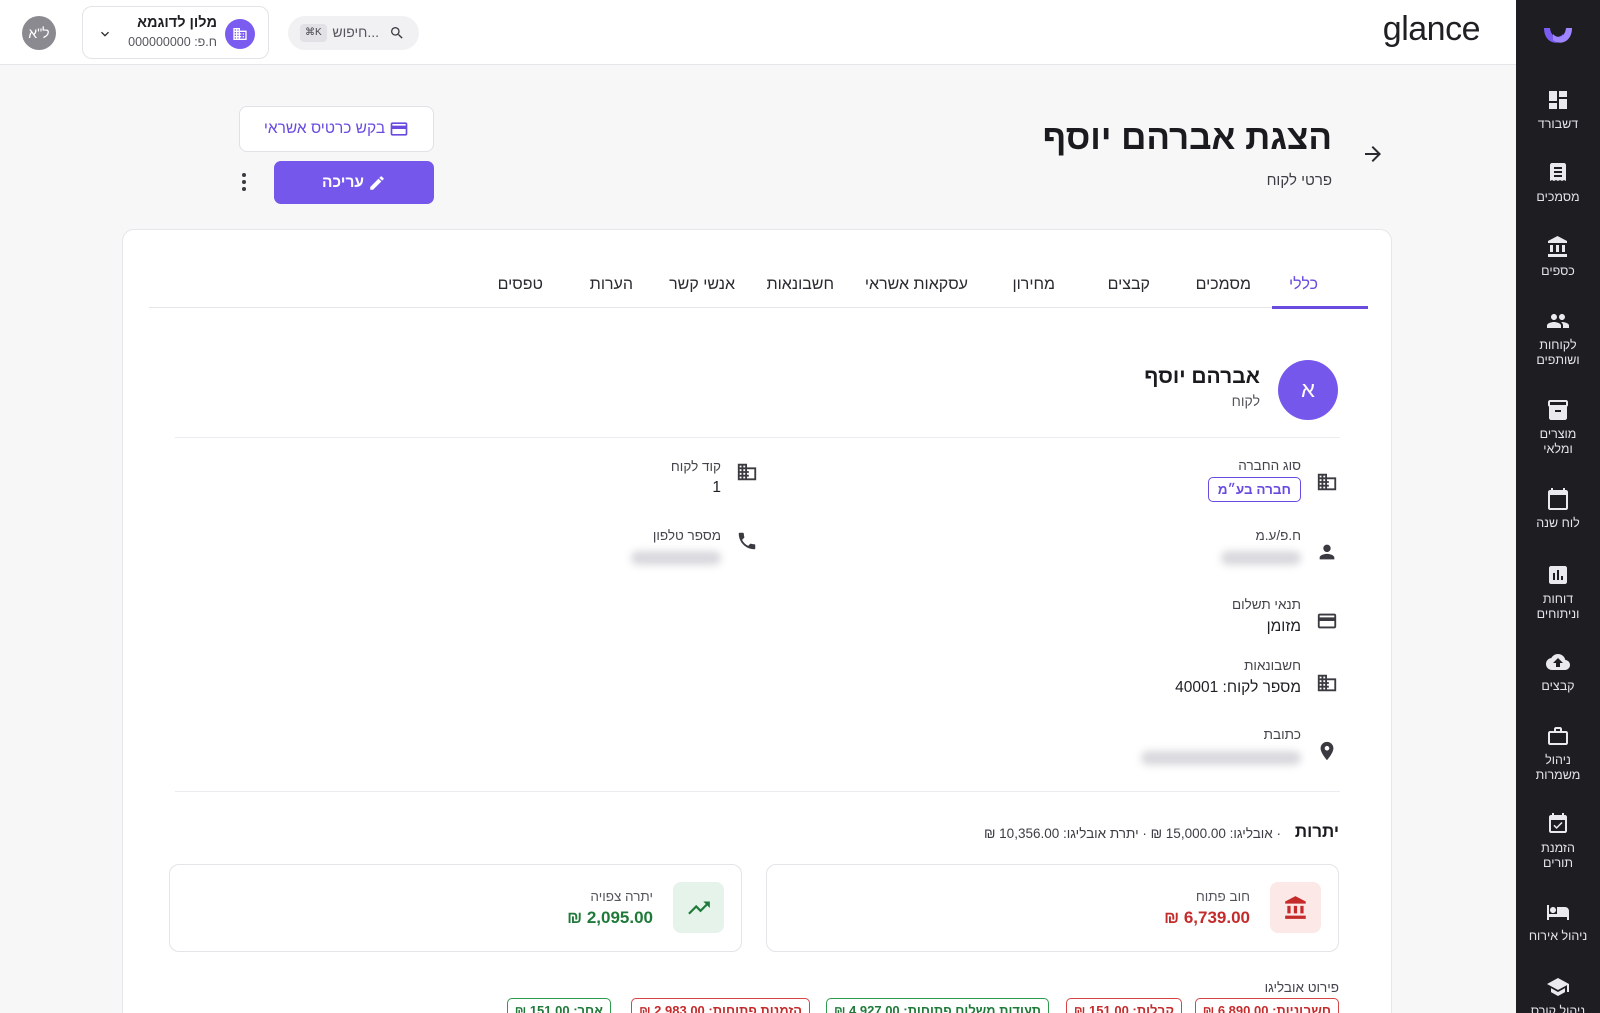  What do you see at coordinates (520, 292) in the screenshot?
I see `tab-forms: טפסים` at bounding box center [520, 292].